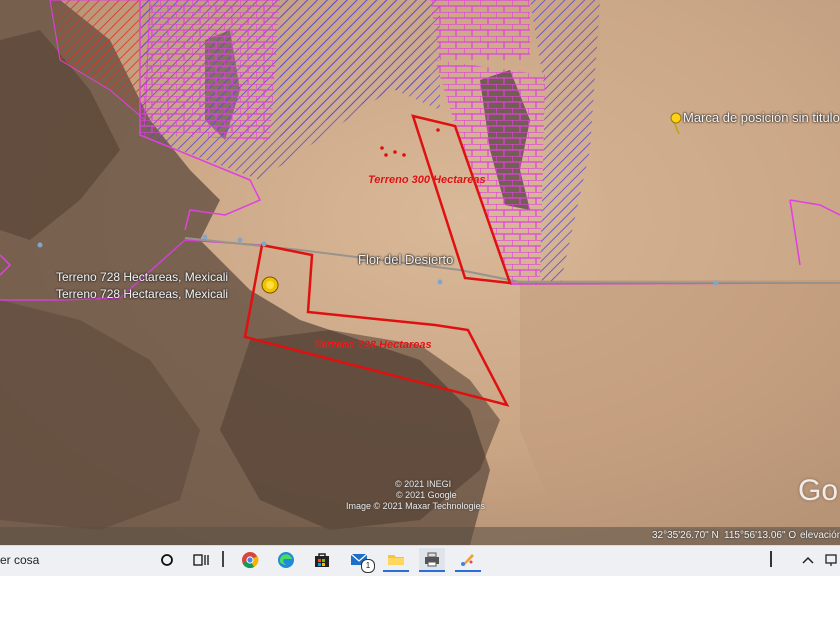 This screenshot has width=840, height=630. What do you see at coordinates (19, 560) in the screenshot?
I see `taskbar-search-input: er cosa` at bounding box center [19, 560].